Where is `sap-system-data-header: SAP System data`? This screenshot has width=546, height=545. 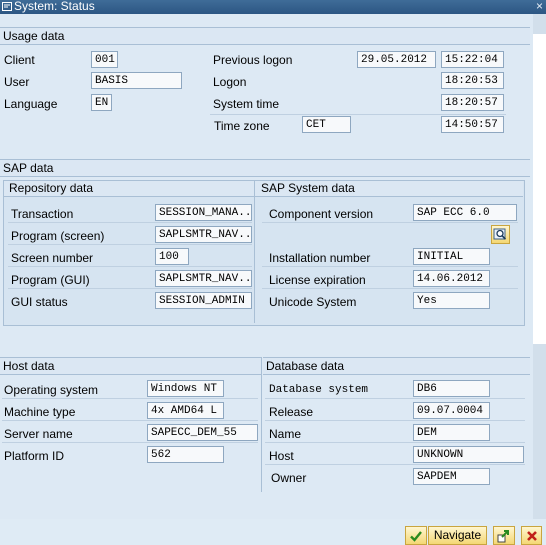 sap-system-data-header: SAP System data is located at coordinates (389, 189).